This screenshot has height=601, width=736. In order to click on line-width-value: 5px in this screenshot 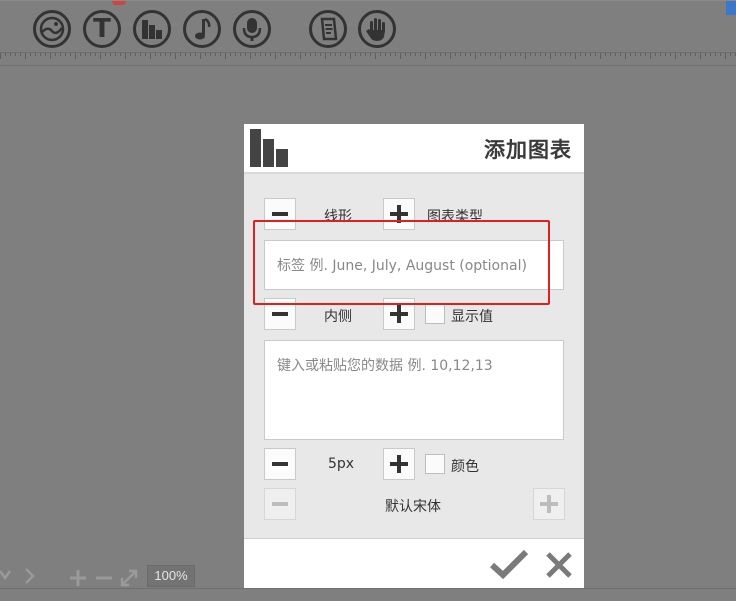, I will do `click(341, 464)`.